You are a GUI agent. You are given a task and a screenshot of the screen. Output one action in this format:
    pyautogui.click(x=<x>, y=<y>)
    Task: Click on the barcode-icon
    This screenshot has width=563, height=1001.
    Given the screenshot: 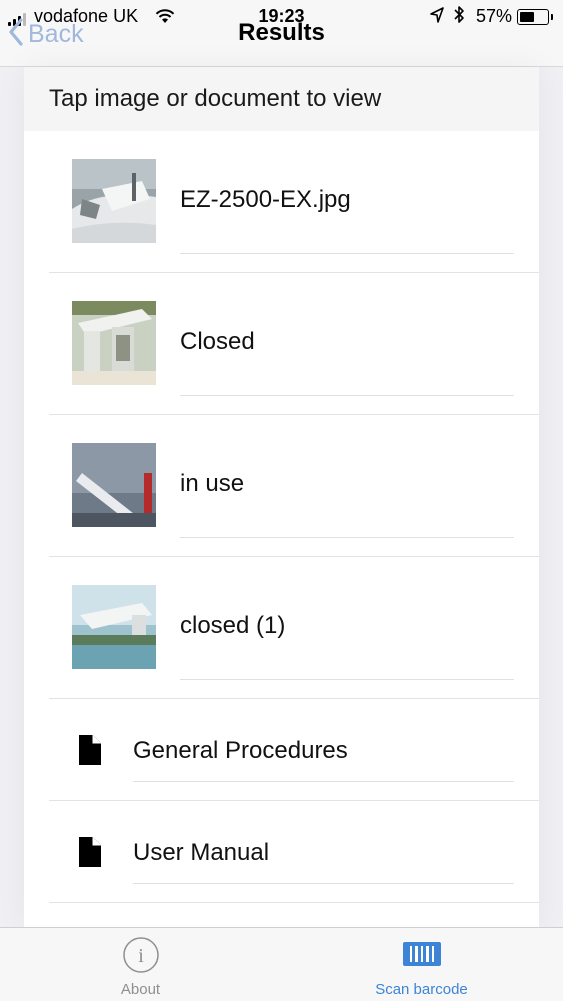 What is the action you would take?
    pyautogui.click(x=421, y=953)
    